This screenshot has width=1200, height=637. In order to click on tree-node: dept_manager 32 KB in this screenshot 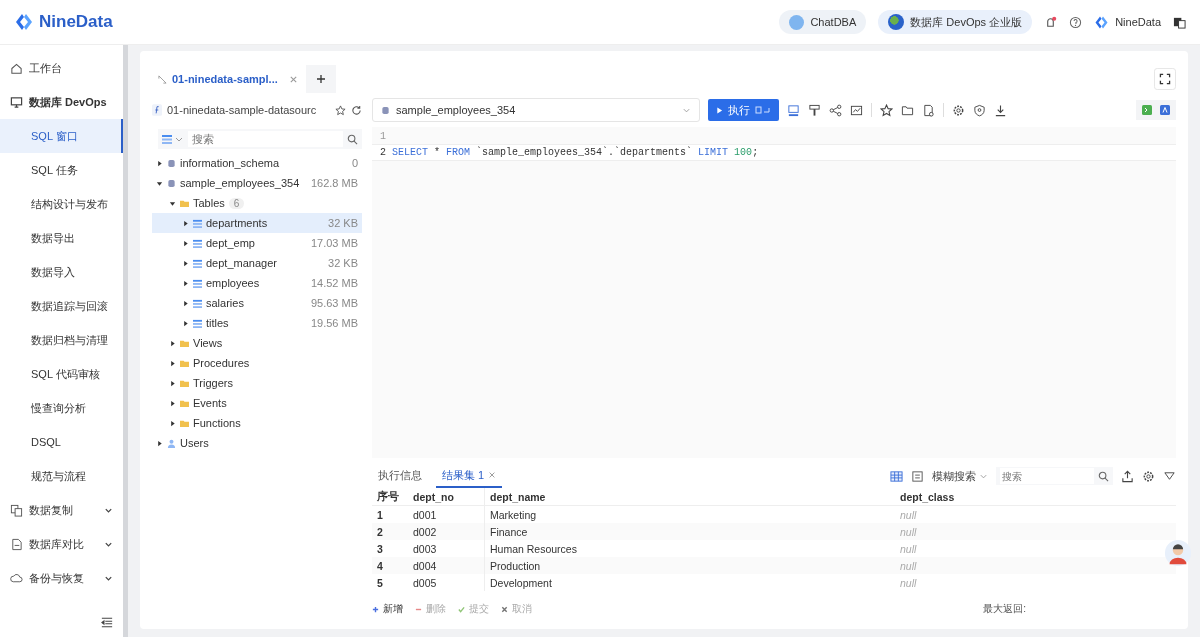, I will do `click(257, 263)`.